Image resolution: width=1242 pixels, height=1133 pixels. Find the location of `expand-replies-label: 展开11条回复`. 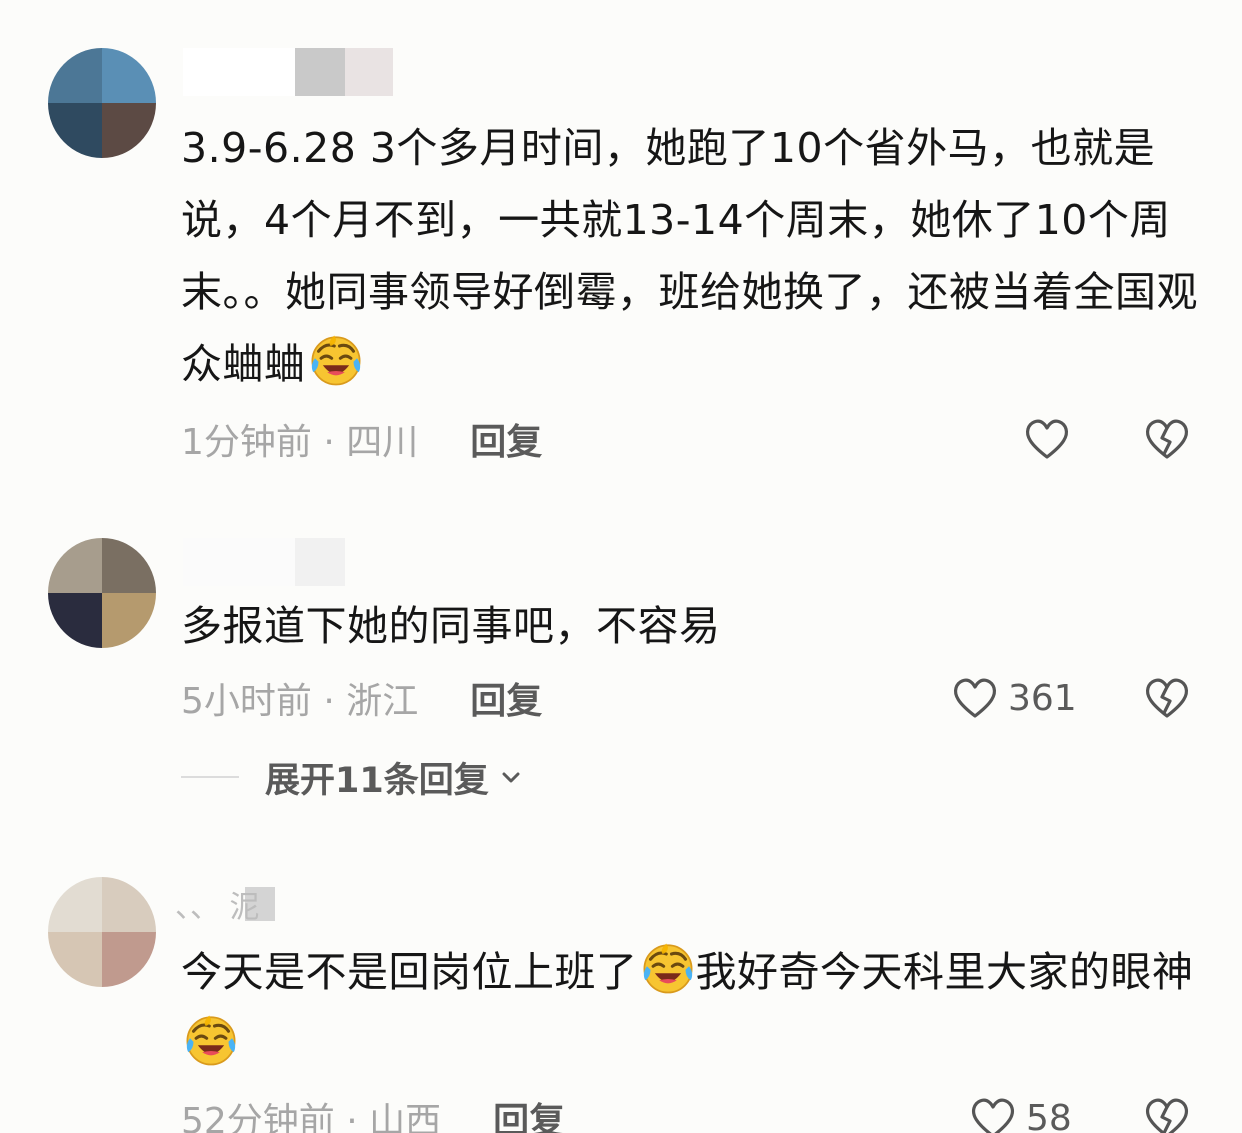

expand-replies-label: 展开11条回复 is located at coordinates (377, 780).